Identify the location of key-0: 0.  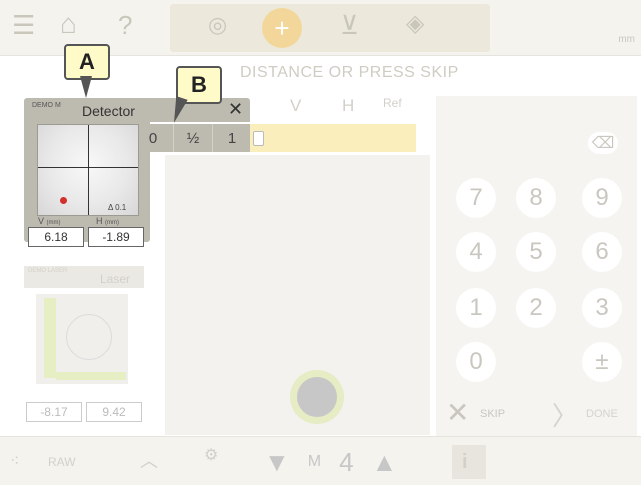
(476, 362).